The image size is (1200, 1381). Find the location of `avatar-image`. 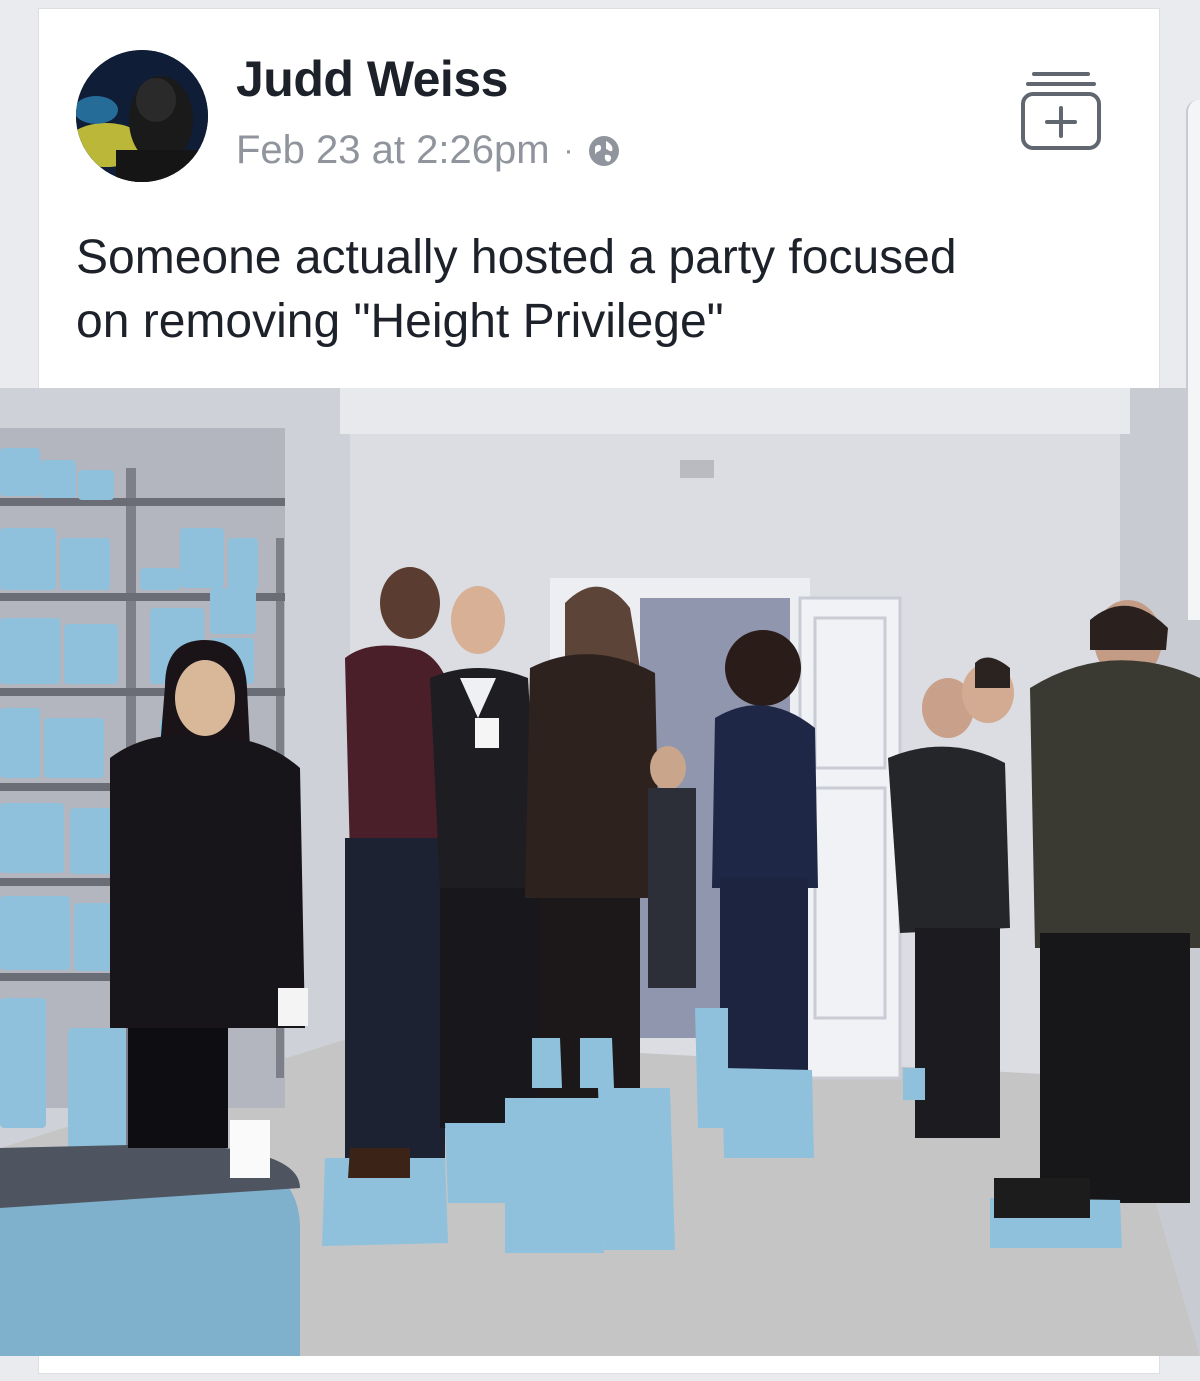

avatar-image is located at coordinates (142, 116).